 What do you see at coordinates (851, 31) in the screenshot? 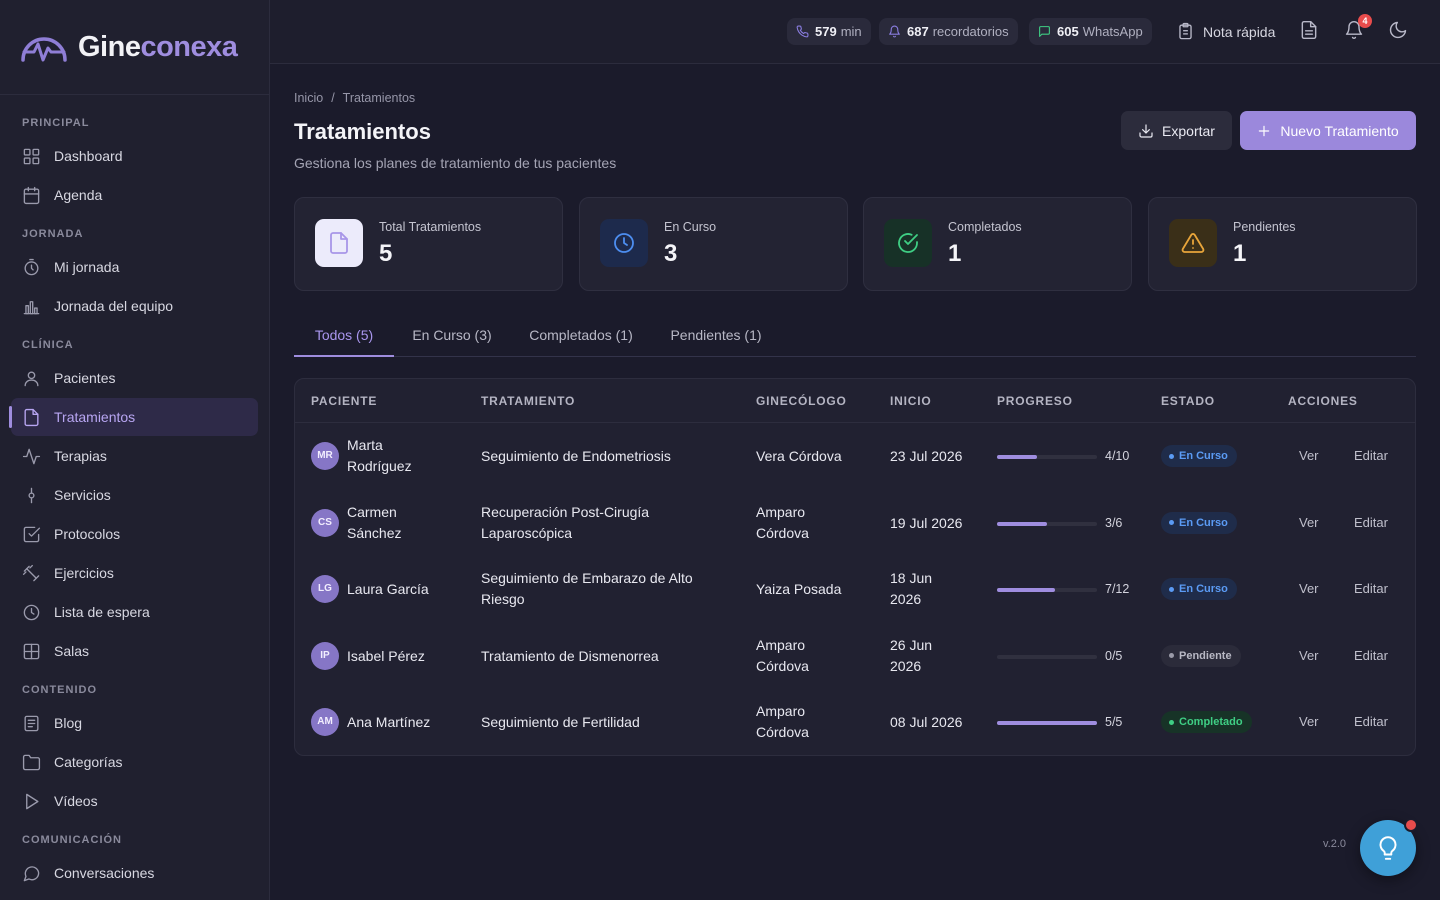
I see `minutes-unit: min` at bounding box center [851, 31].